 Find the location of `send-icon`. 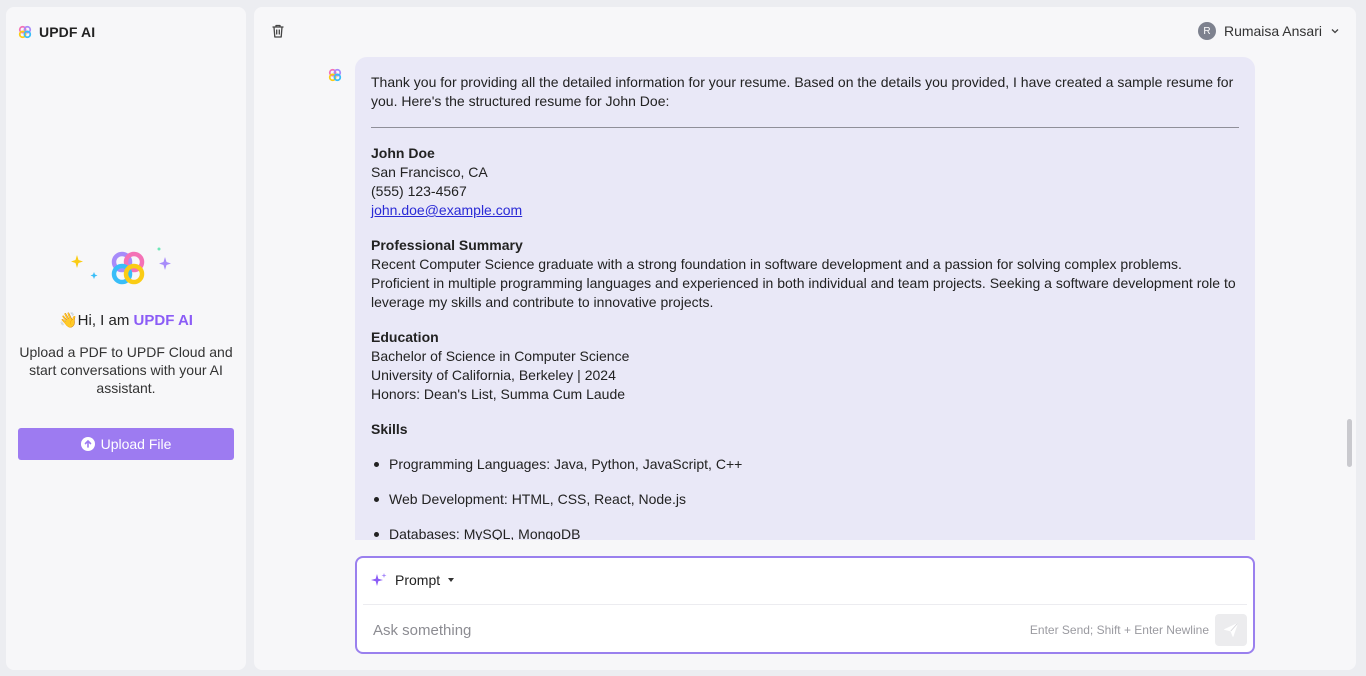

send-icon is located at coordinates (1231, 630).